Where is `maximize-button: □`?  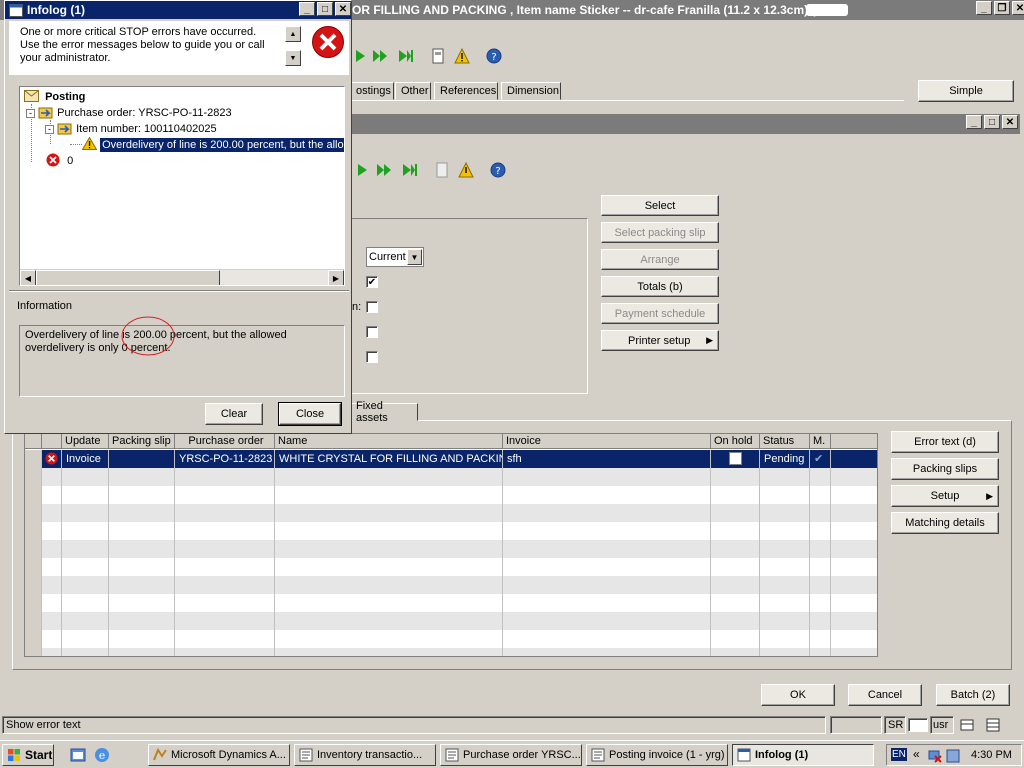
maximize-button: □ is located at coordinates (325, 9).